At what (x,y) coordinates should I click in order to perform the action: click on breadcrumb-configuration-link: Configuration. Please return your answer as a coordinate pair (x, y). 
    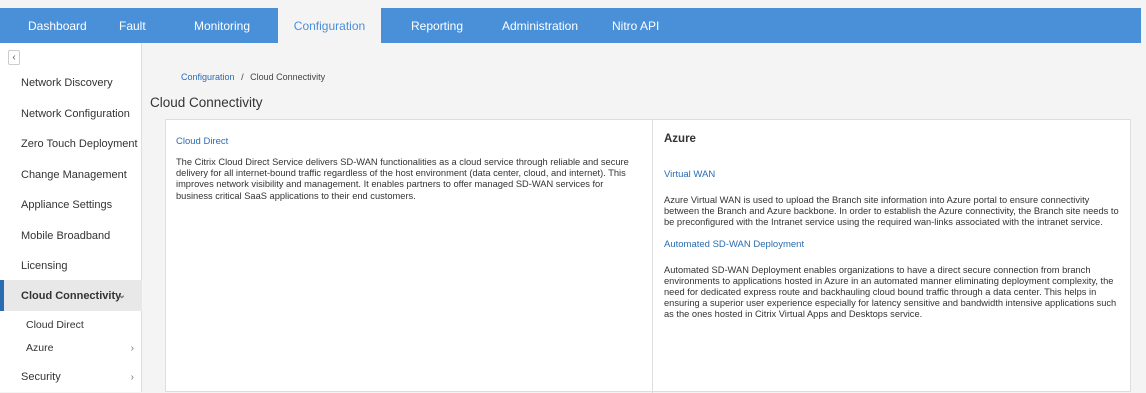
    Looking at the image, I should click on (208, 77).